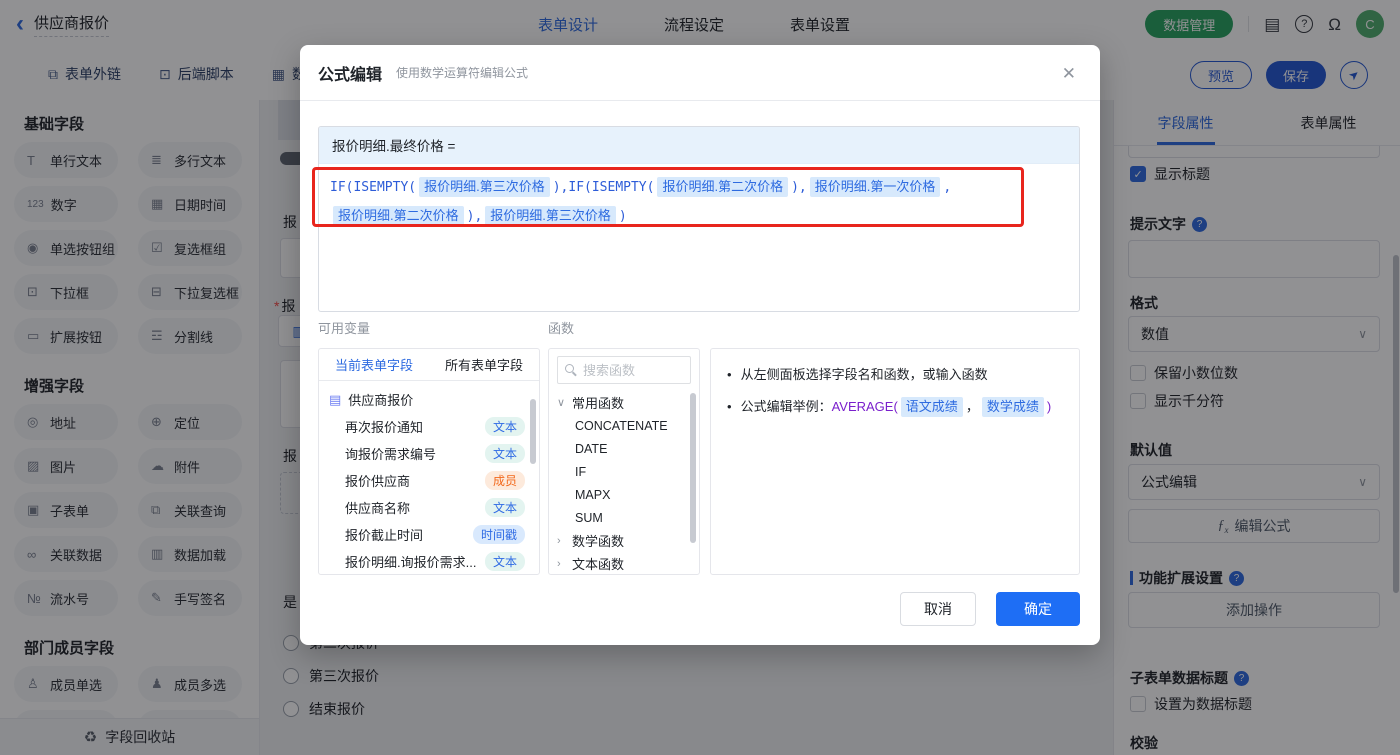  I want to click on function-item-concatenate: CONCATENATE, so click(624, 425).